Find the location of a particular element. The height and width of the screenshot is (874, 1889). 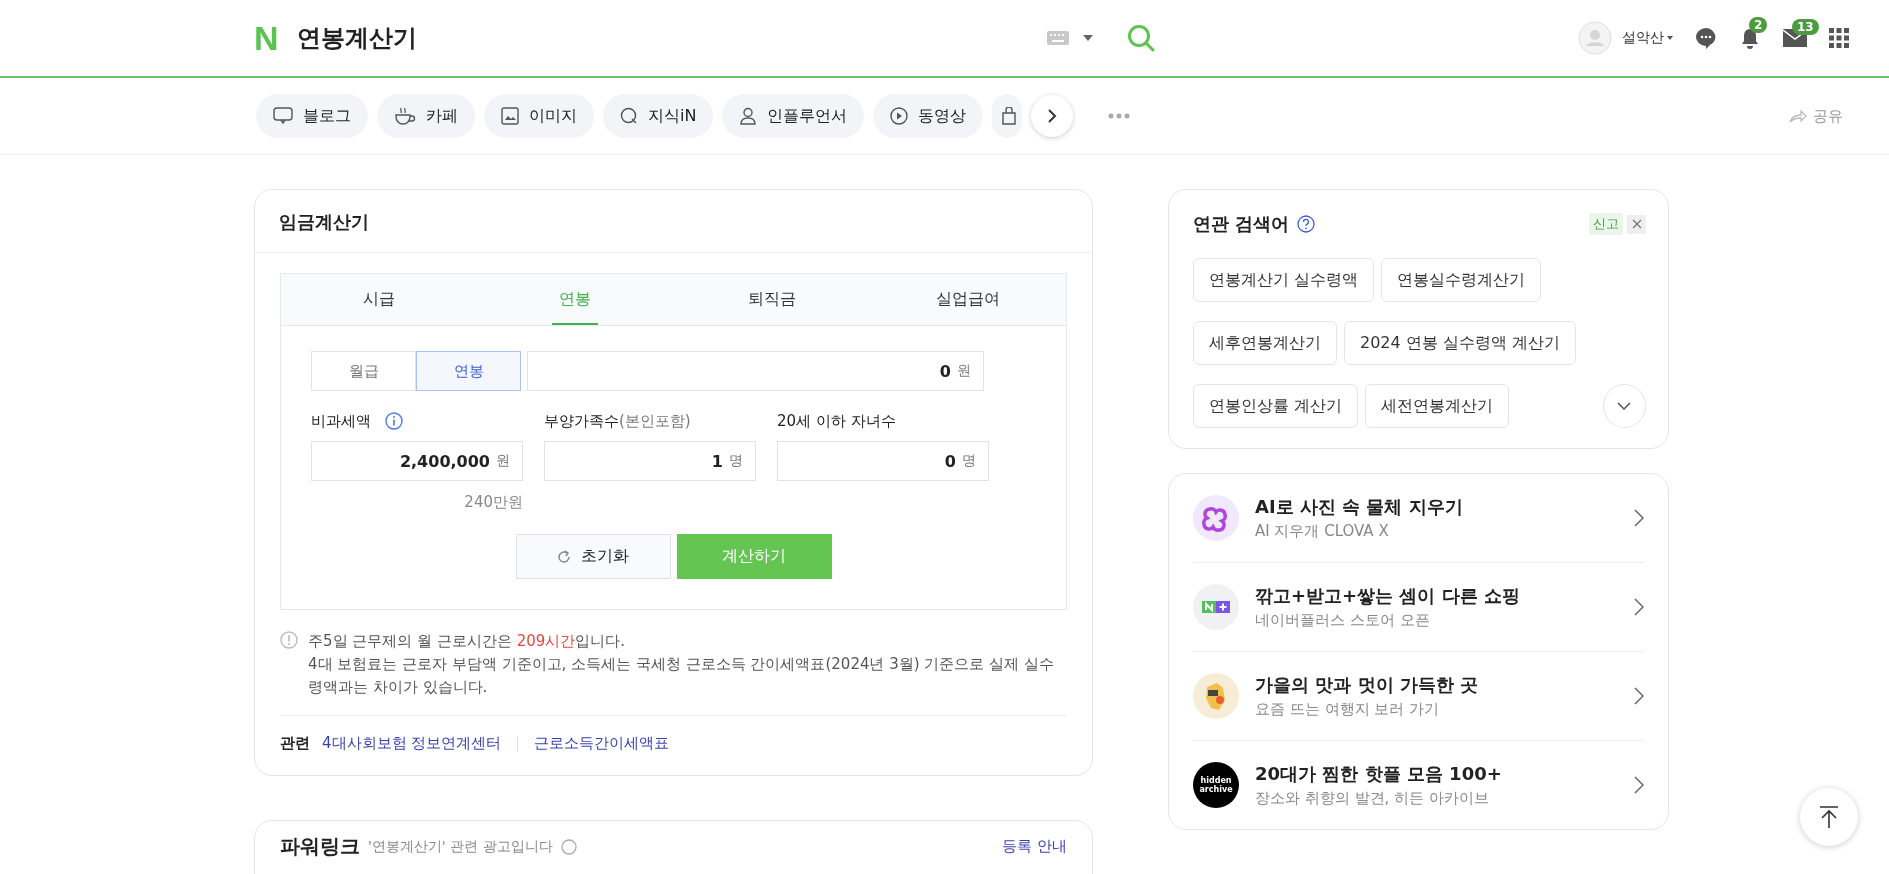

category-tab: 지식iN is located at coordinates (658, 116).